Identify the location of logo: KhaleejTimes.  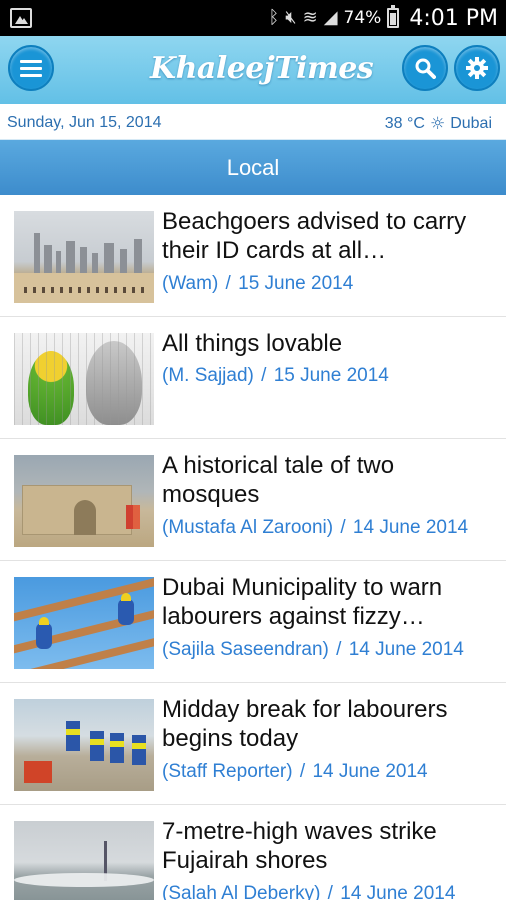
(262, 68).